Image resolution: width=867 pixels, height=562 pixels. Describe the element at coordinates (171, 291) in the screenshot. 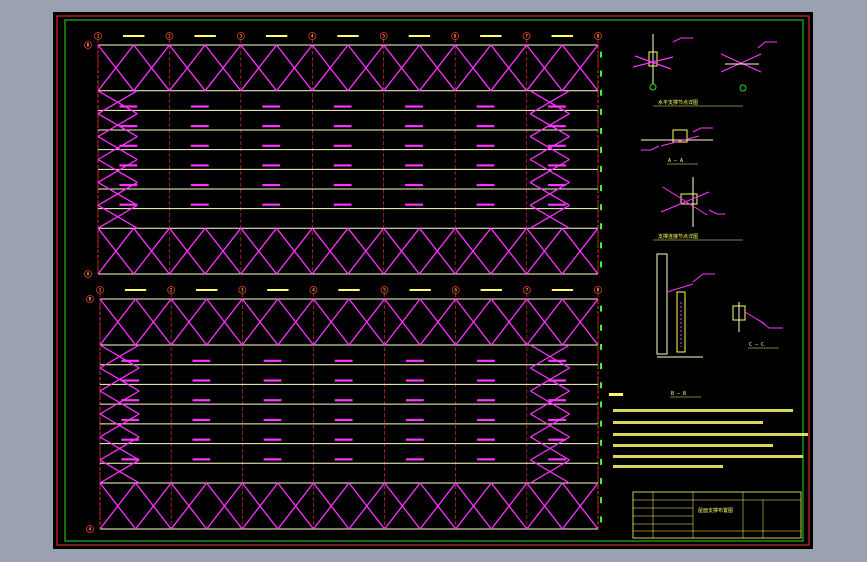

I see `bottom-axis-label: 2` at that location.